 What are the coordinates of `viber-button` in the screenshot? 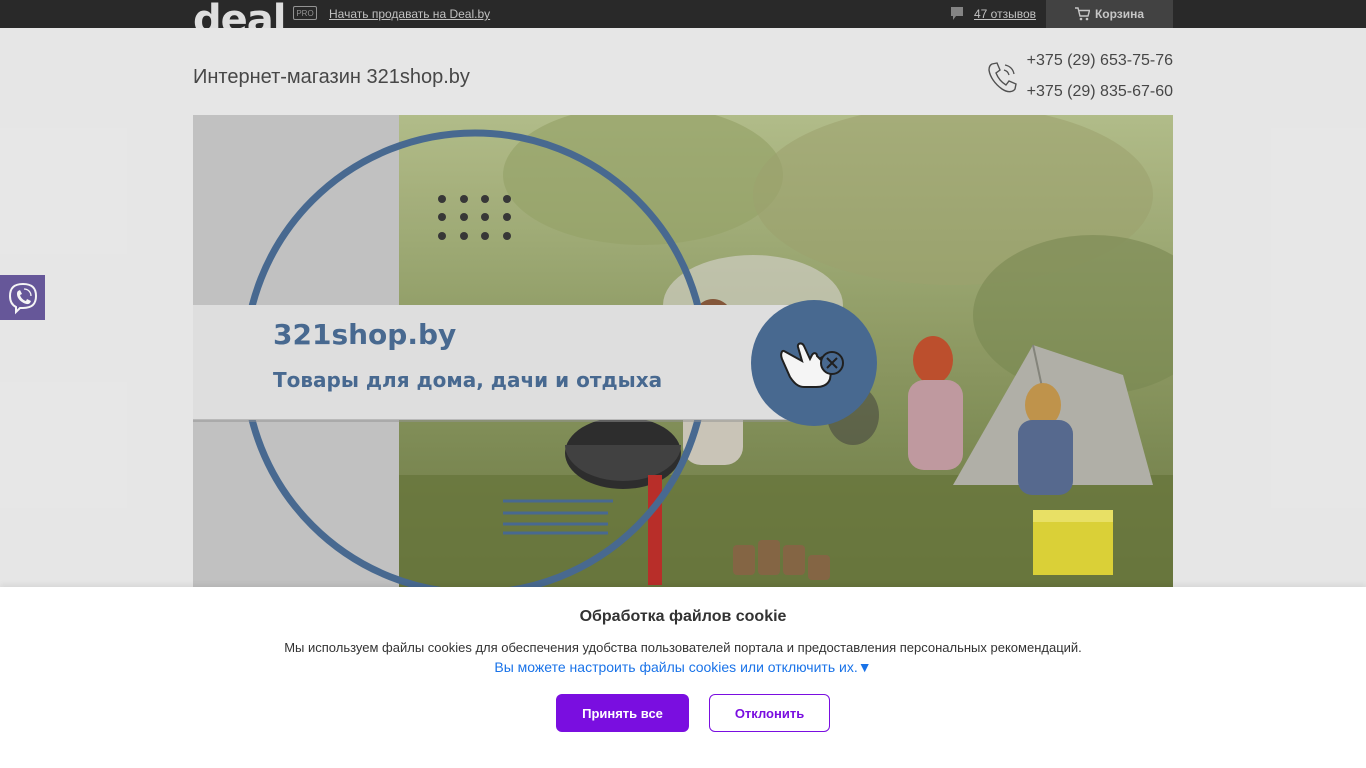 It's located at (22, 297).